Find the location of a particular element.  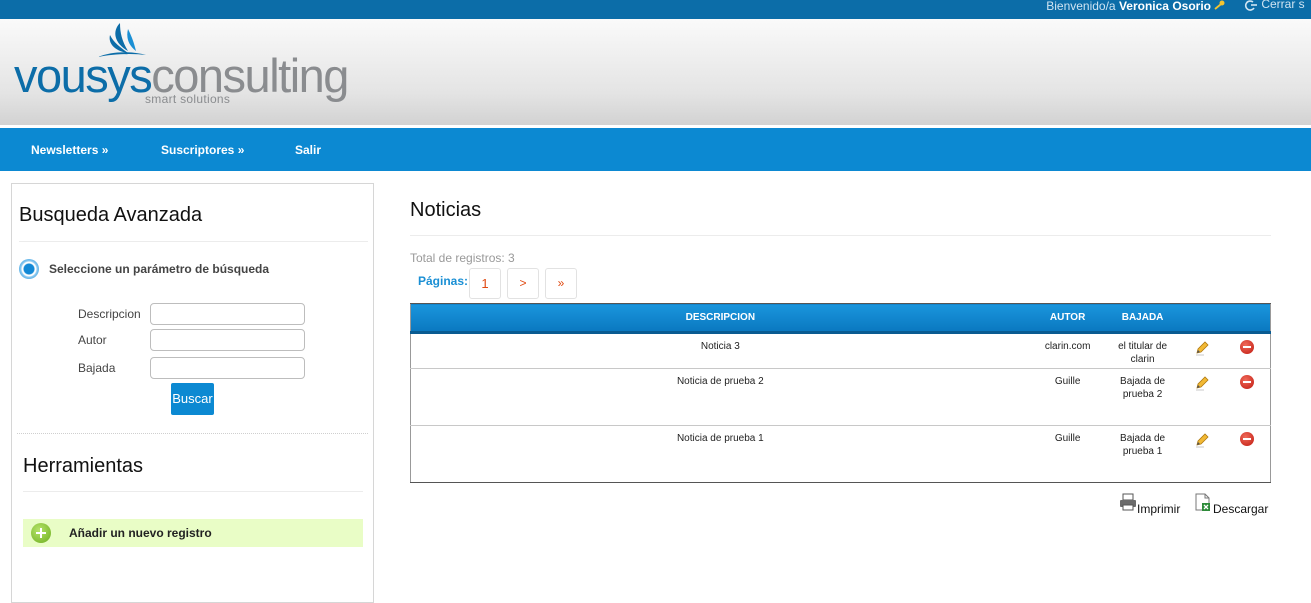

cell-bajada: Bajada de prueba 1 is located at coordinates (1142, 454).